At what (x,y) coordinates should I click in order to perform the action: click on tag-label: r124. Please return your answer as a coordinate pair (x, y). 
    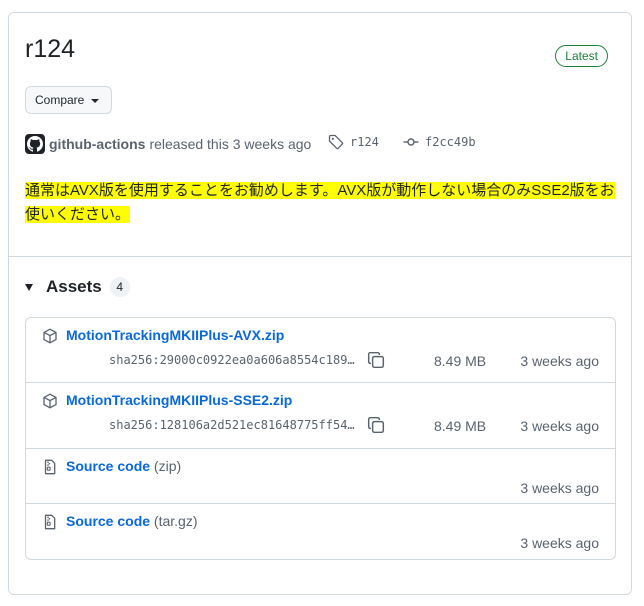
    Looking at the image, I should click on (364, 142).